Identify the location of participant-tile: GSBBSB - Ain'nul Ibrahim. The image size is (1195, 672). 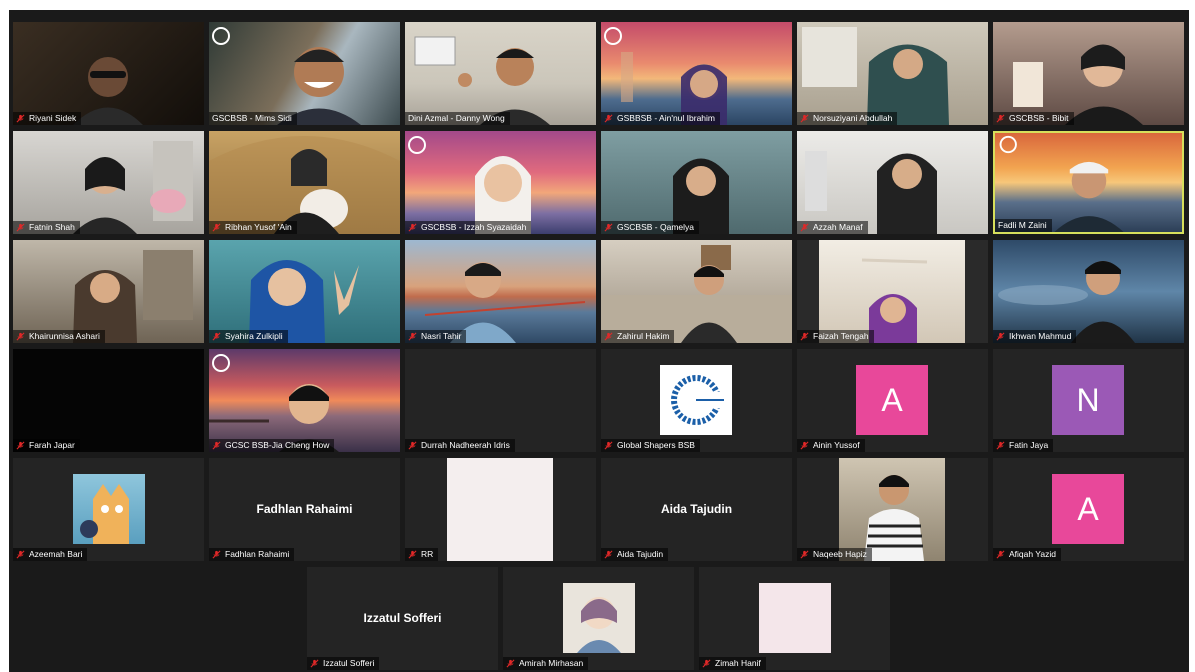
(696, 73).